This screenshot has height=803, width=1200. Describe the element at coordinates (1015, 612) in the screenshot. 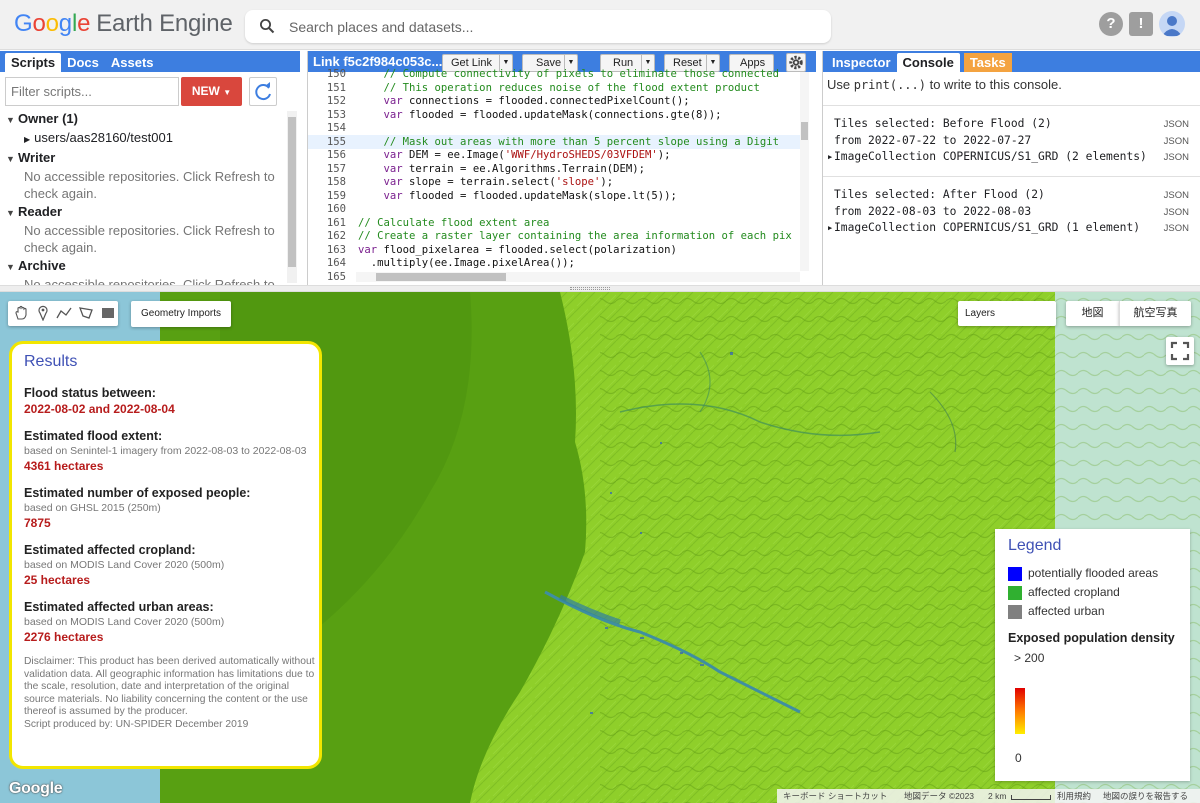

I see `legend-swatch` at that location.